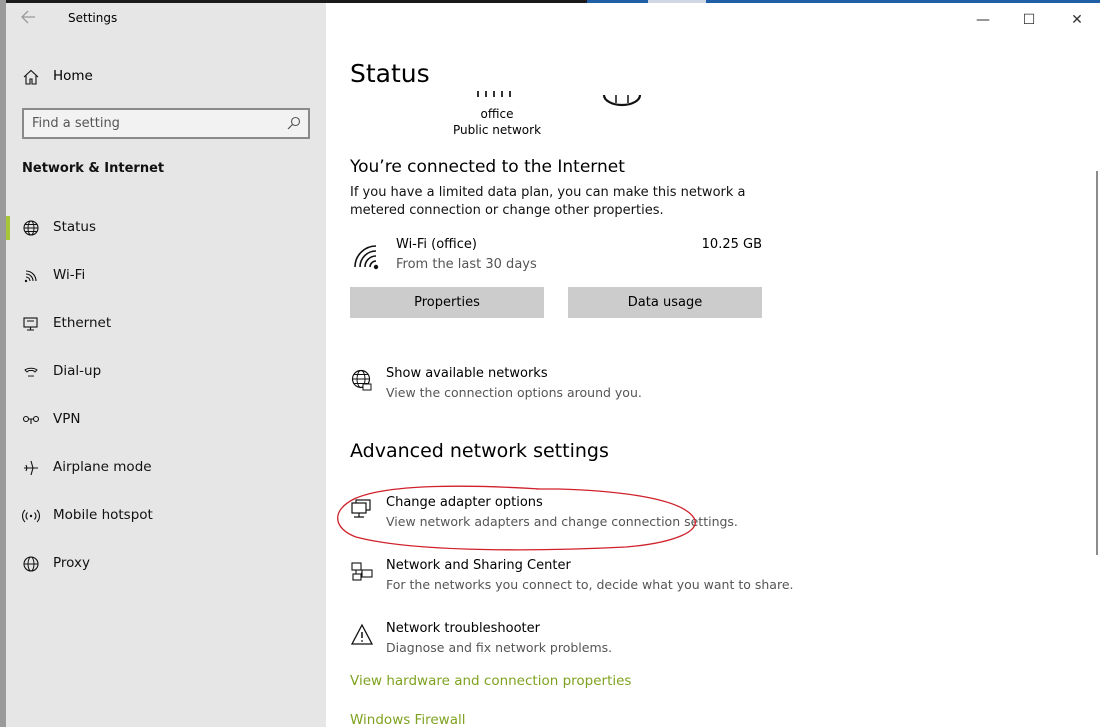 This screenshot has height=727, width=1100. Describe the element at coordinates (71, 563) in the screenshot. I see `sidebar-item-label: Proxy` at that location.